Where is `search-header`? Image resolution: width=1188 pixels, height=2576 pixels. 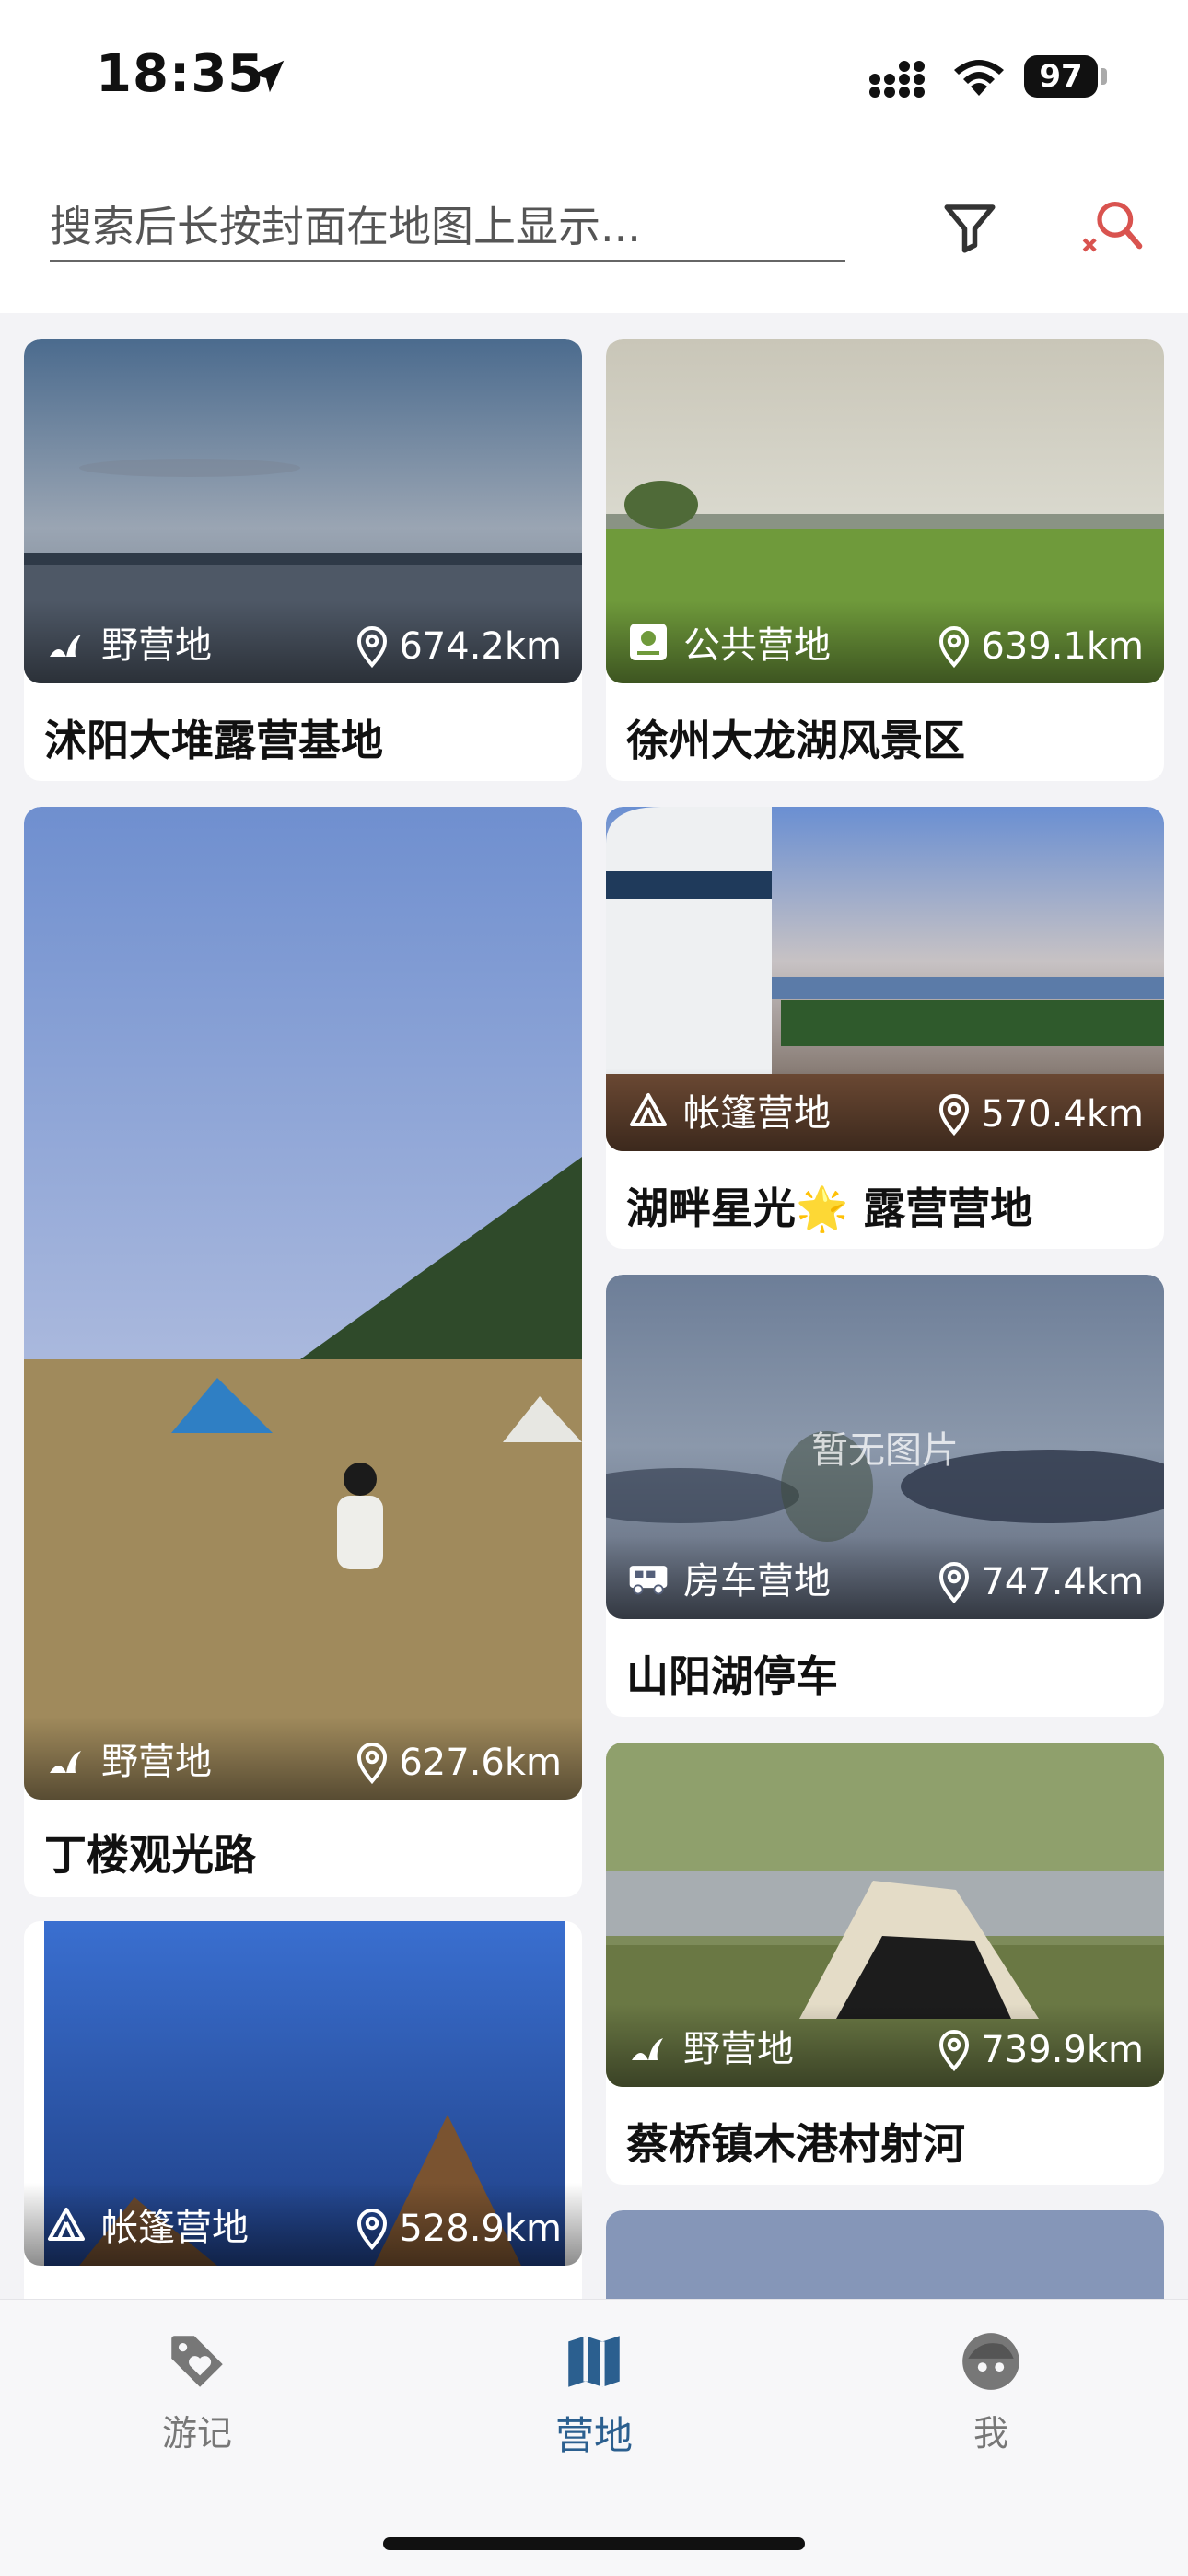
search-header is located at coordinates (594, 235).